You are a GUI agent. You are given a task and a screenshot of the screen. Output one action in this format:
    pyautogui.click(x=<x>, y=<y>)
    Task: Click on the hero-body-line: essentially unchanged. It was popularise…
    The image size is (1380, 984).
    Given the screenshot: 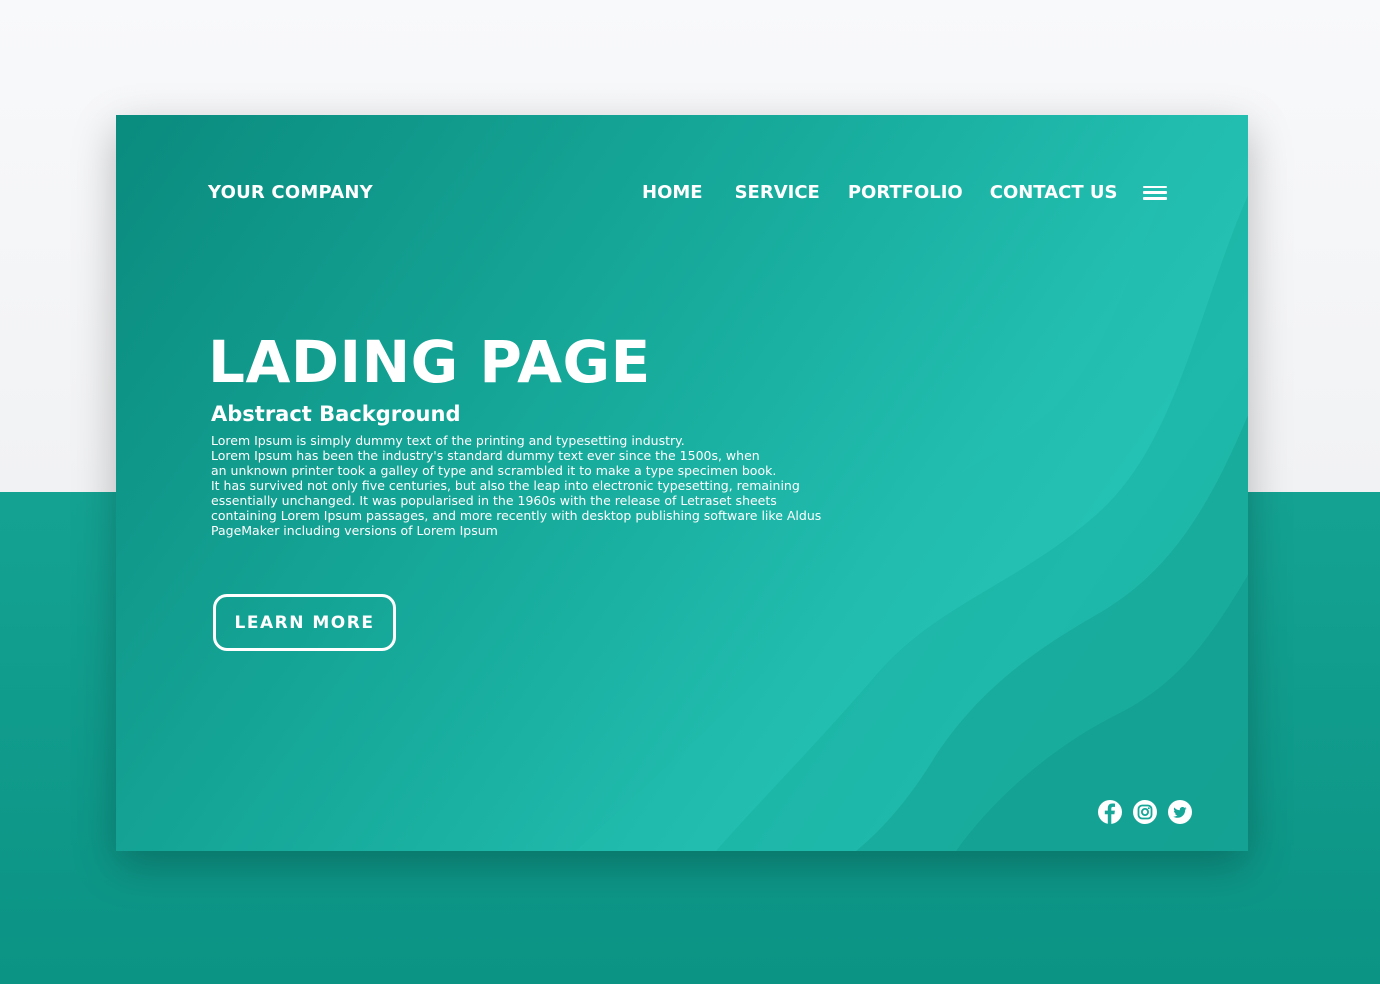 What is the action you would take?
    pyautogui.click(x=494, y=500)
    